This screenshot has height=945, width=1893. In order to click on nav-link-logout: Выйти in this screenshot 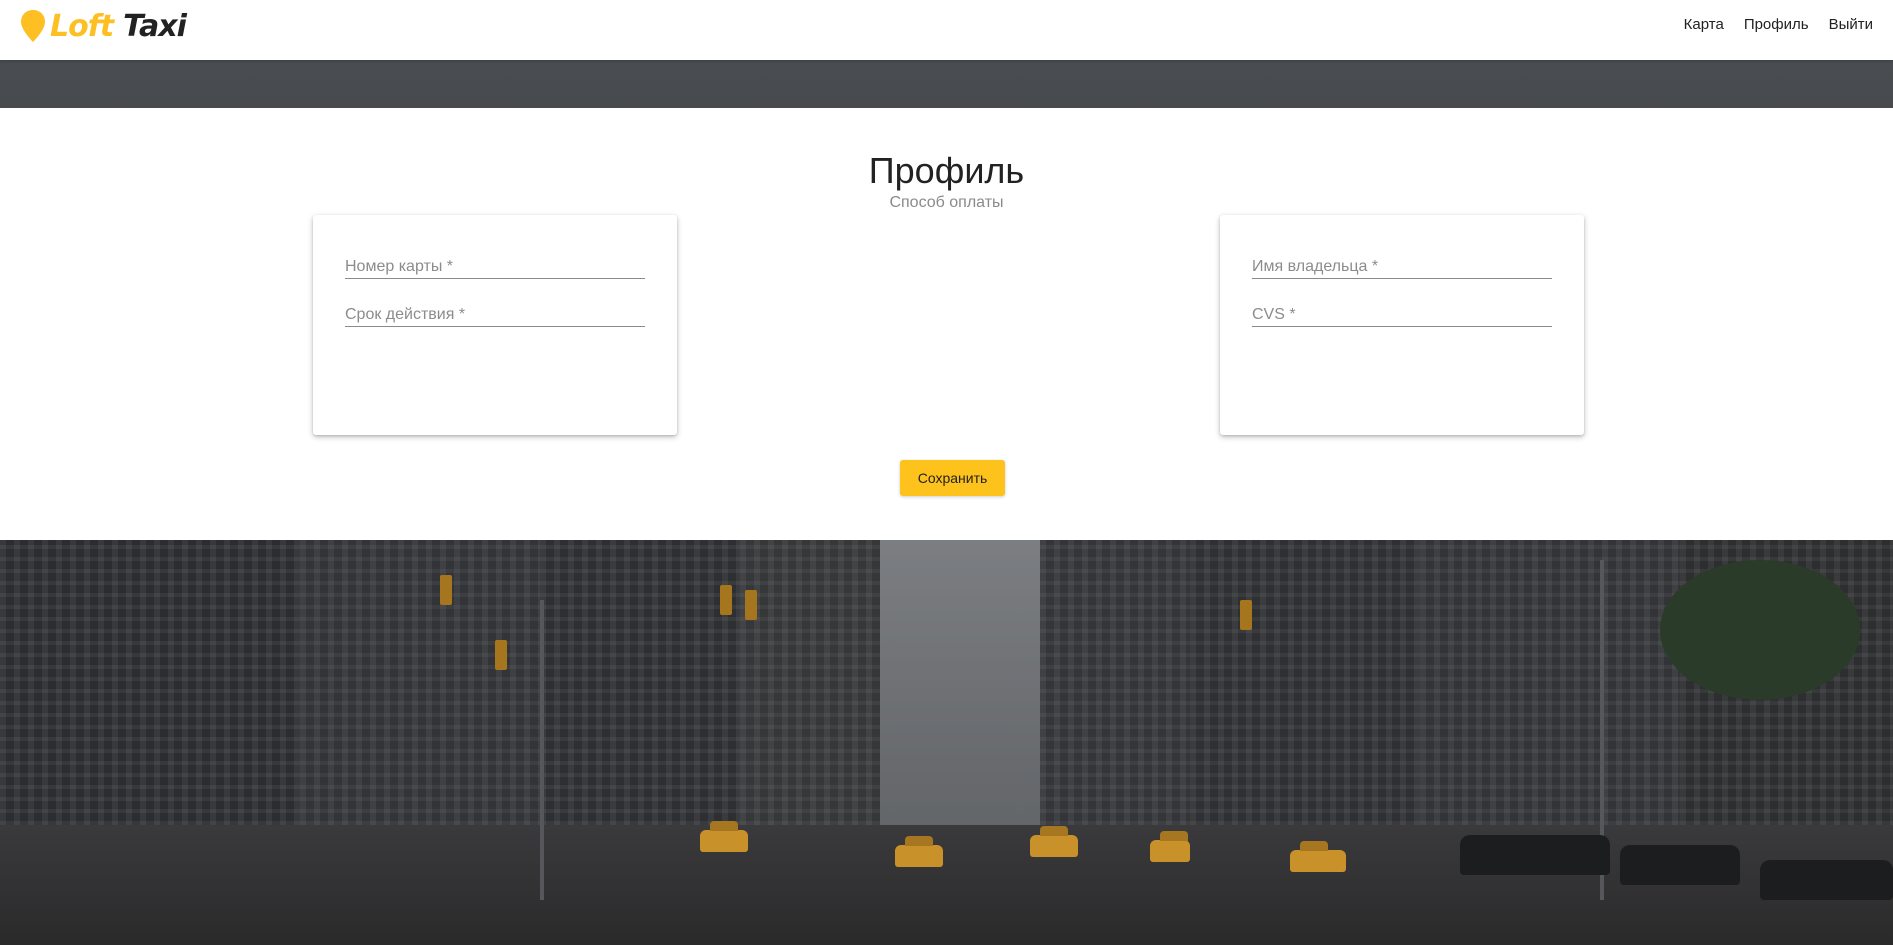, I will do `click(1851, 24)`.